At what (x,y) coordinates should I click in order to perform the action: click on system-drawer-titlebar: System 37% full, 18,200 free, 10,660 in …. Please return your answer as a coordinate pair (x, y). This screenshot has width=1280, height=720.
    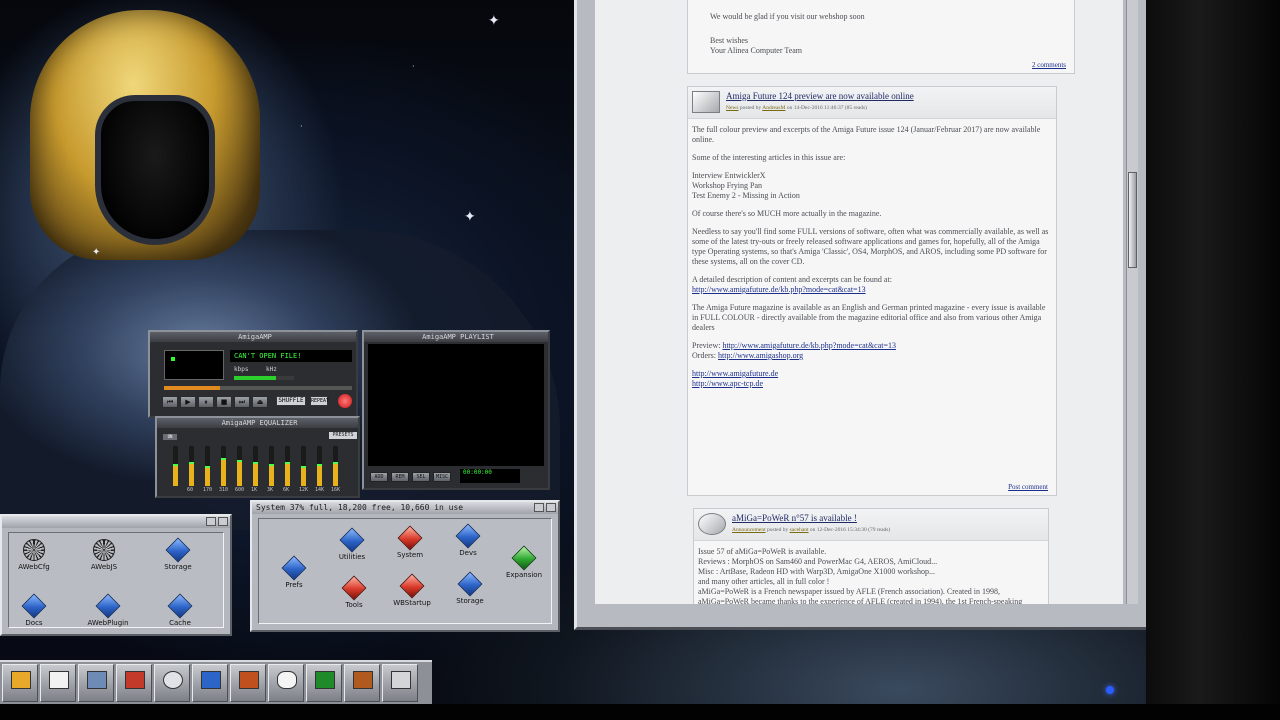
    Looking at the image, I should click on (405, 508).